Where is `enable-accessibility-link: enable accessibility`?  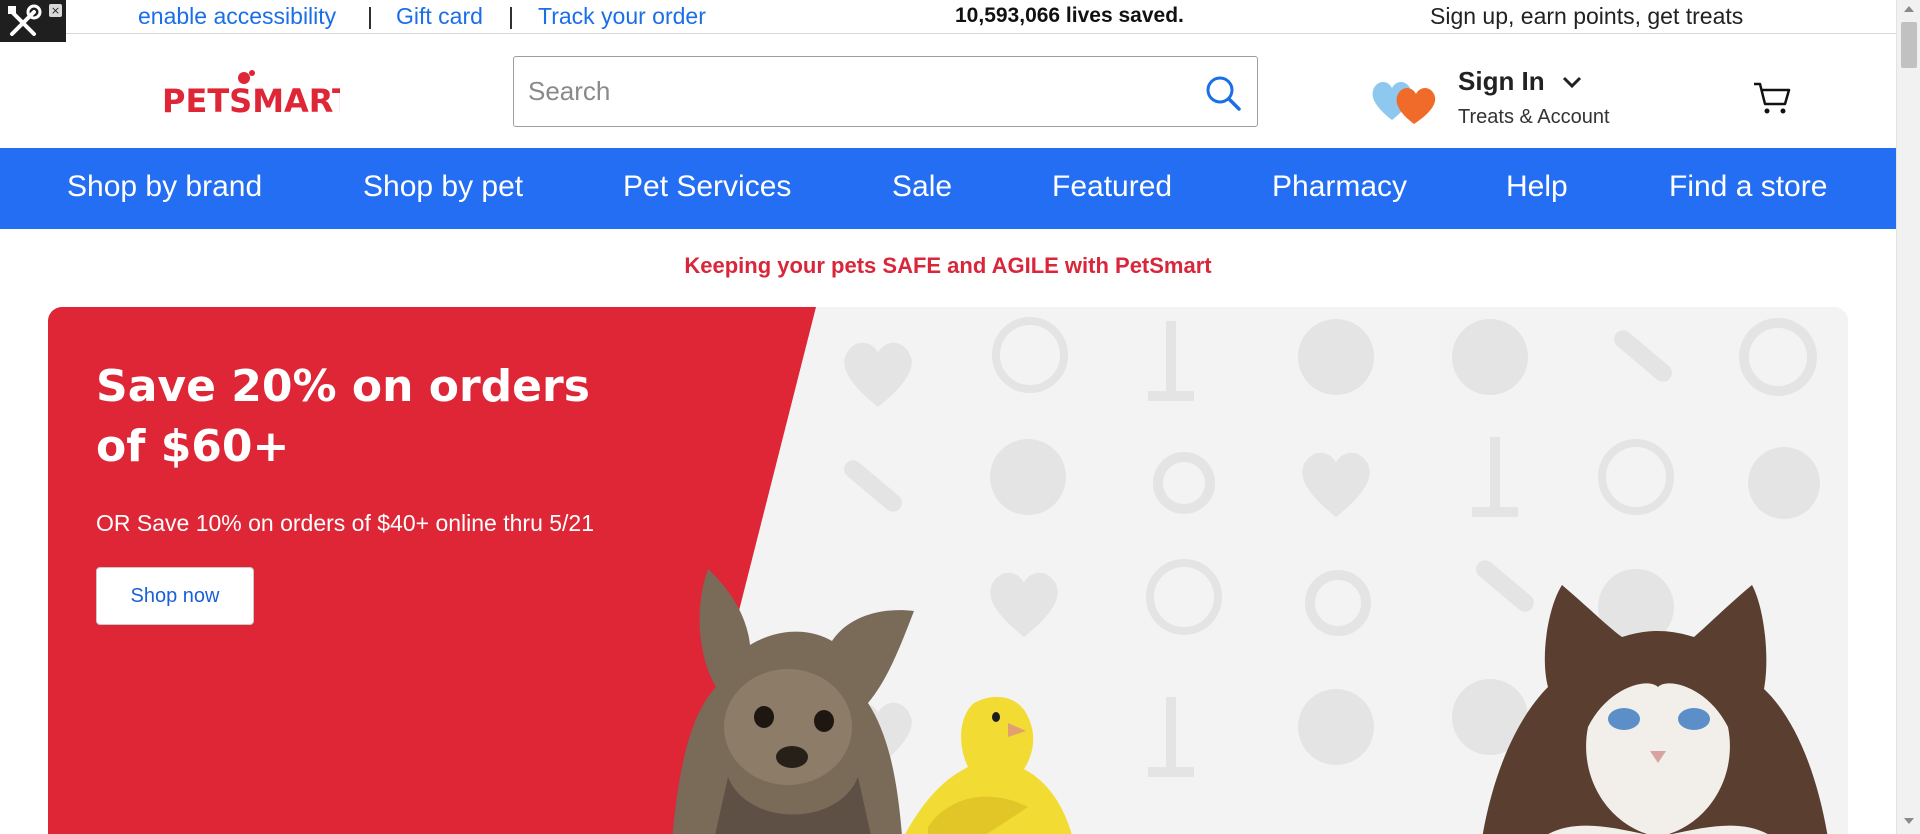 enable-accessibility-link: enable accessibility is located at coordinates (237, 16).